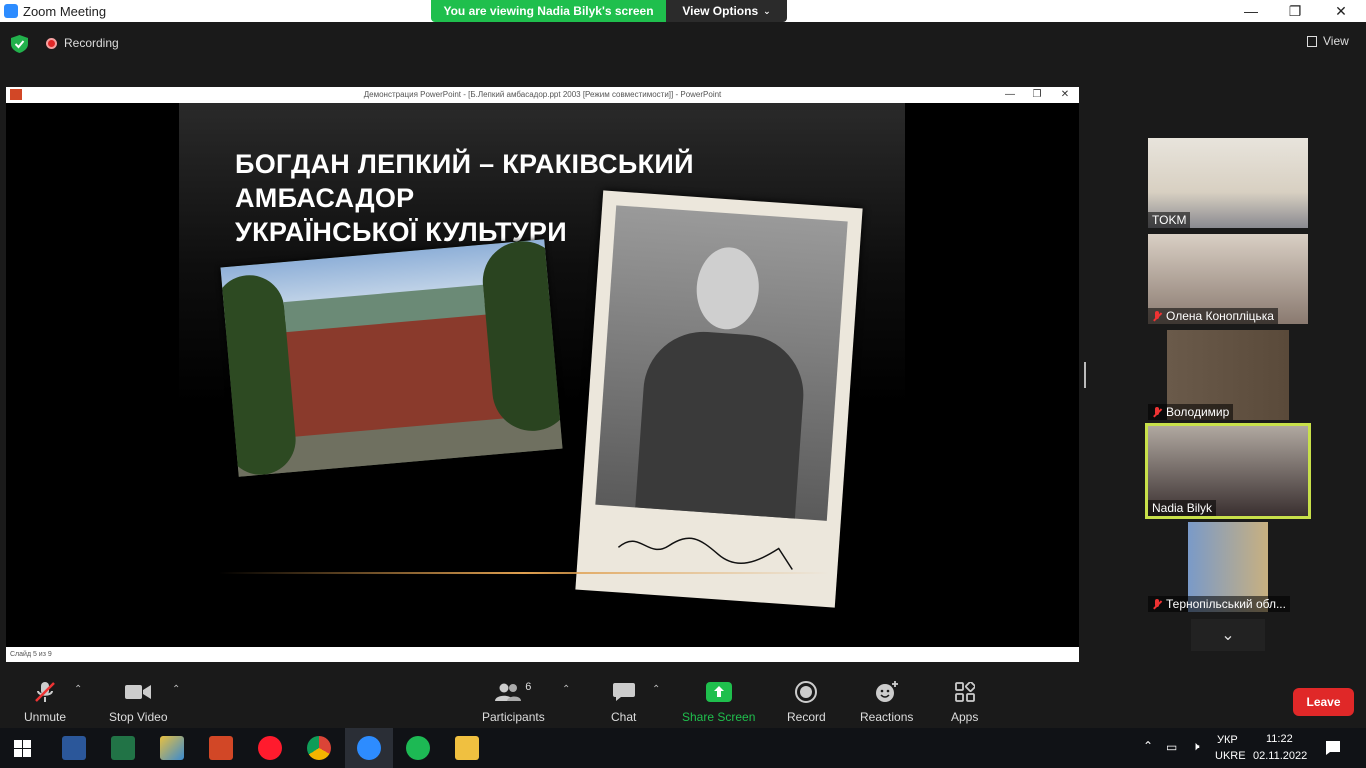 This screenshot has height=768, width=1366. Describe the element at coordinates (1228, 471) in the screenshot. I see `participant-tile-nadia-active: Nadia Bilyk` at that location.